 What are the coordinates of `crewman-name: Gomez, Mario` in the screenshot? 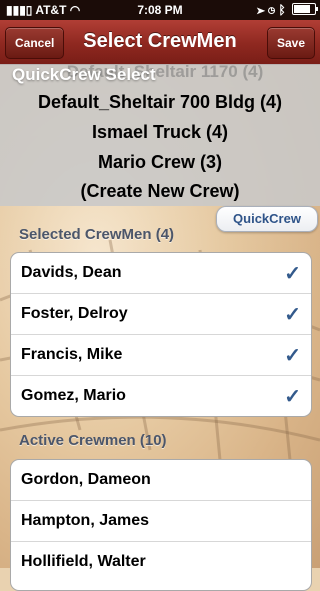 It's located at (73, 395).